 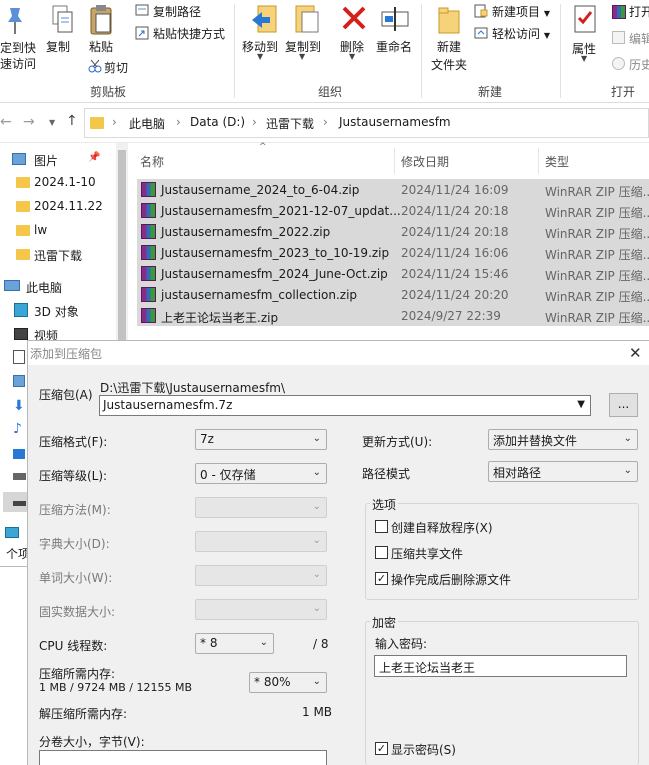 I want to click on level-value: 0 - 仅存储, so click(x=228, y=475).